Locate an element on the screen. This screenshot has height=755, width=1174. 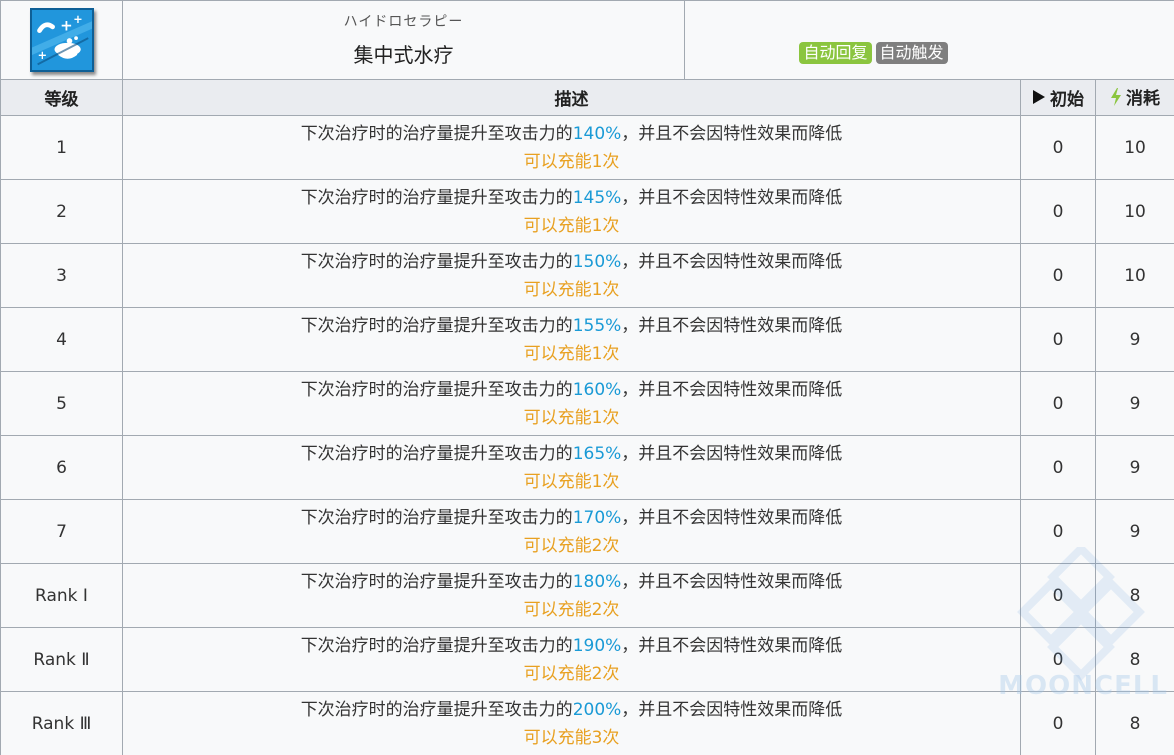
row-level: 3 is located at coordinates (61, 275).